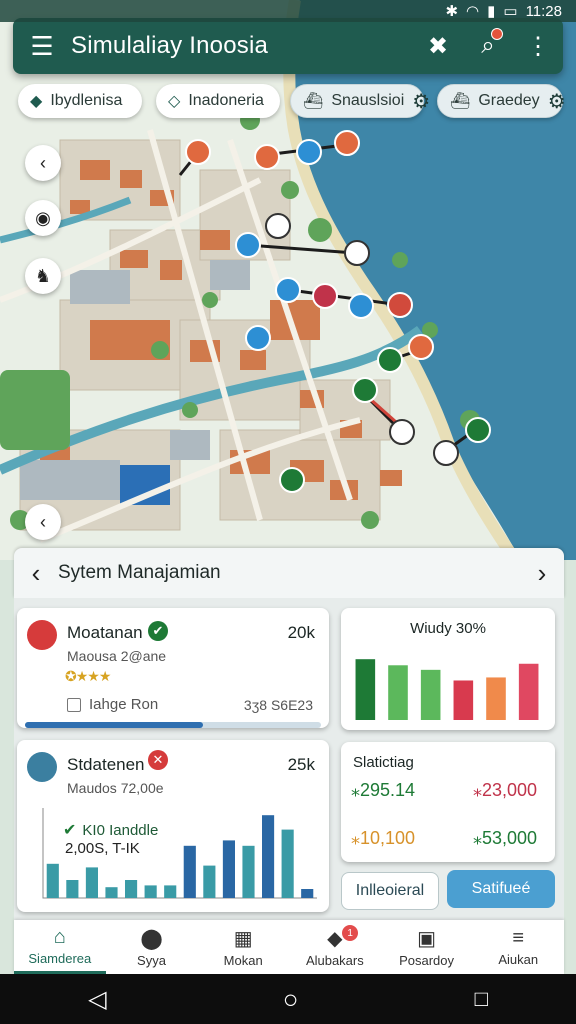 The width and height of the screenshot is (576, 1024). I want to click on more-options-icon: ⋮, so click(538, 46).